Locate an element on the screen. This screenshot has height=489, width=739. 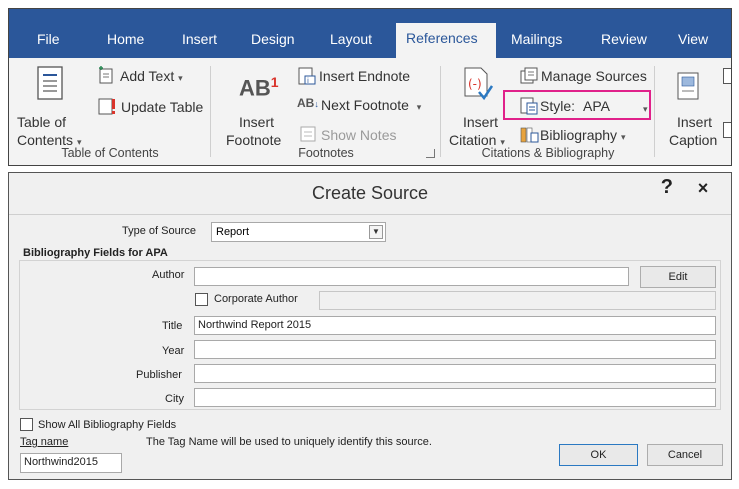
dialog-title-bar: Create Source ? × is located at coordinates (370, 194).